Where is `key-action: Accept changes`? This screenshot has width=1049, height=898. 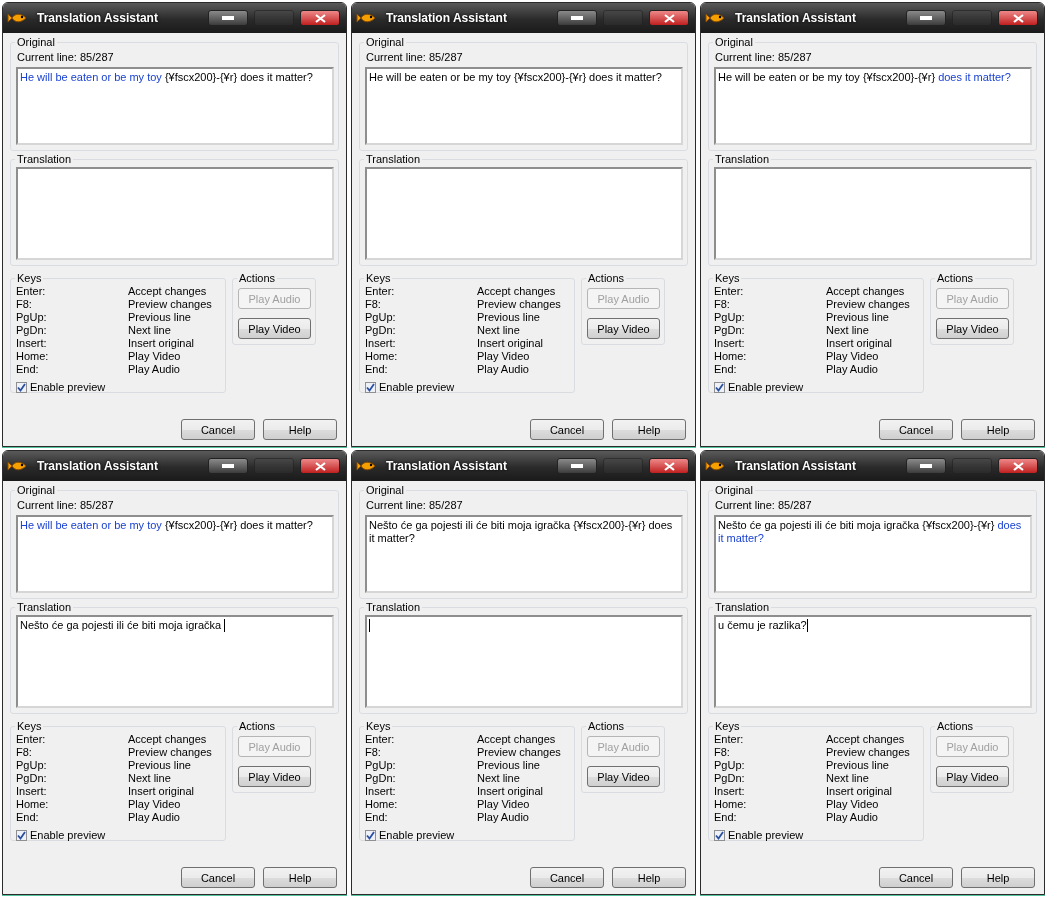
key-action: Accept changes is located at coordinates (866, 291).